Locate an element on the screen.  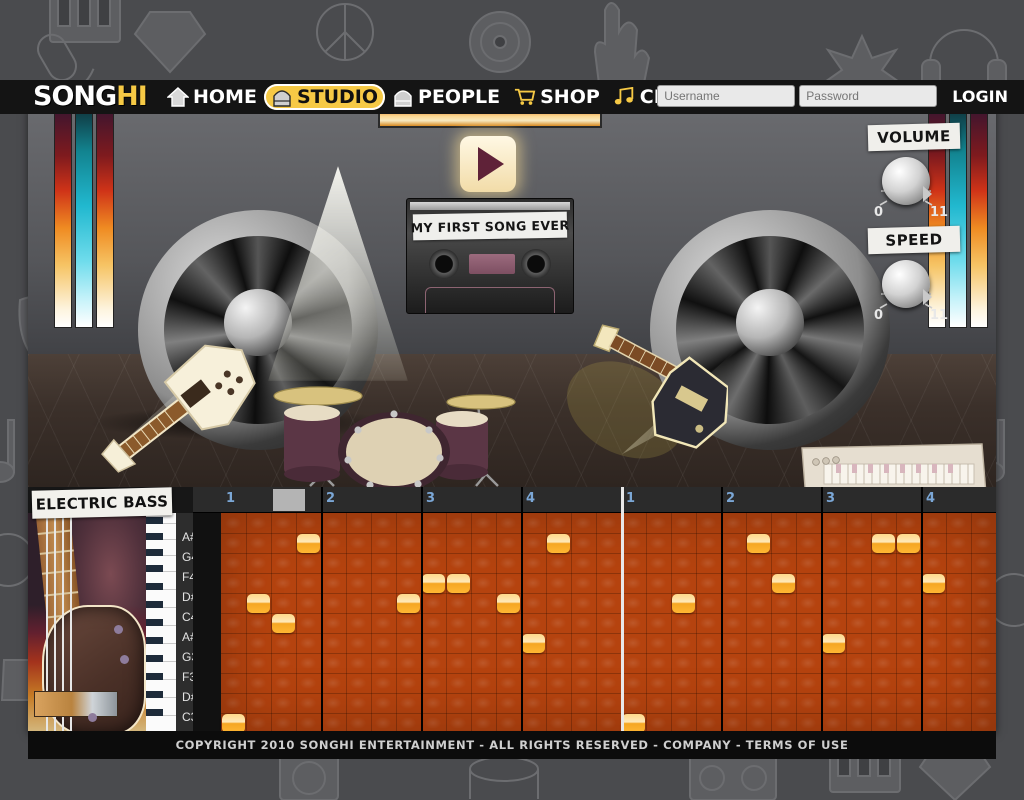
speed-scale: 0 11 is located at coordinates (914, 316).